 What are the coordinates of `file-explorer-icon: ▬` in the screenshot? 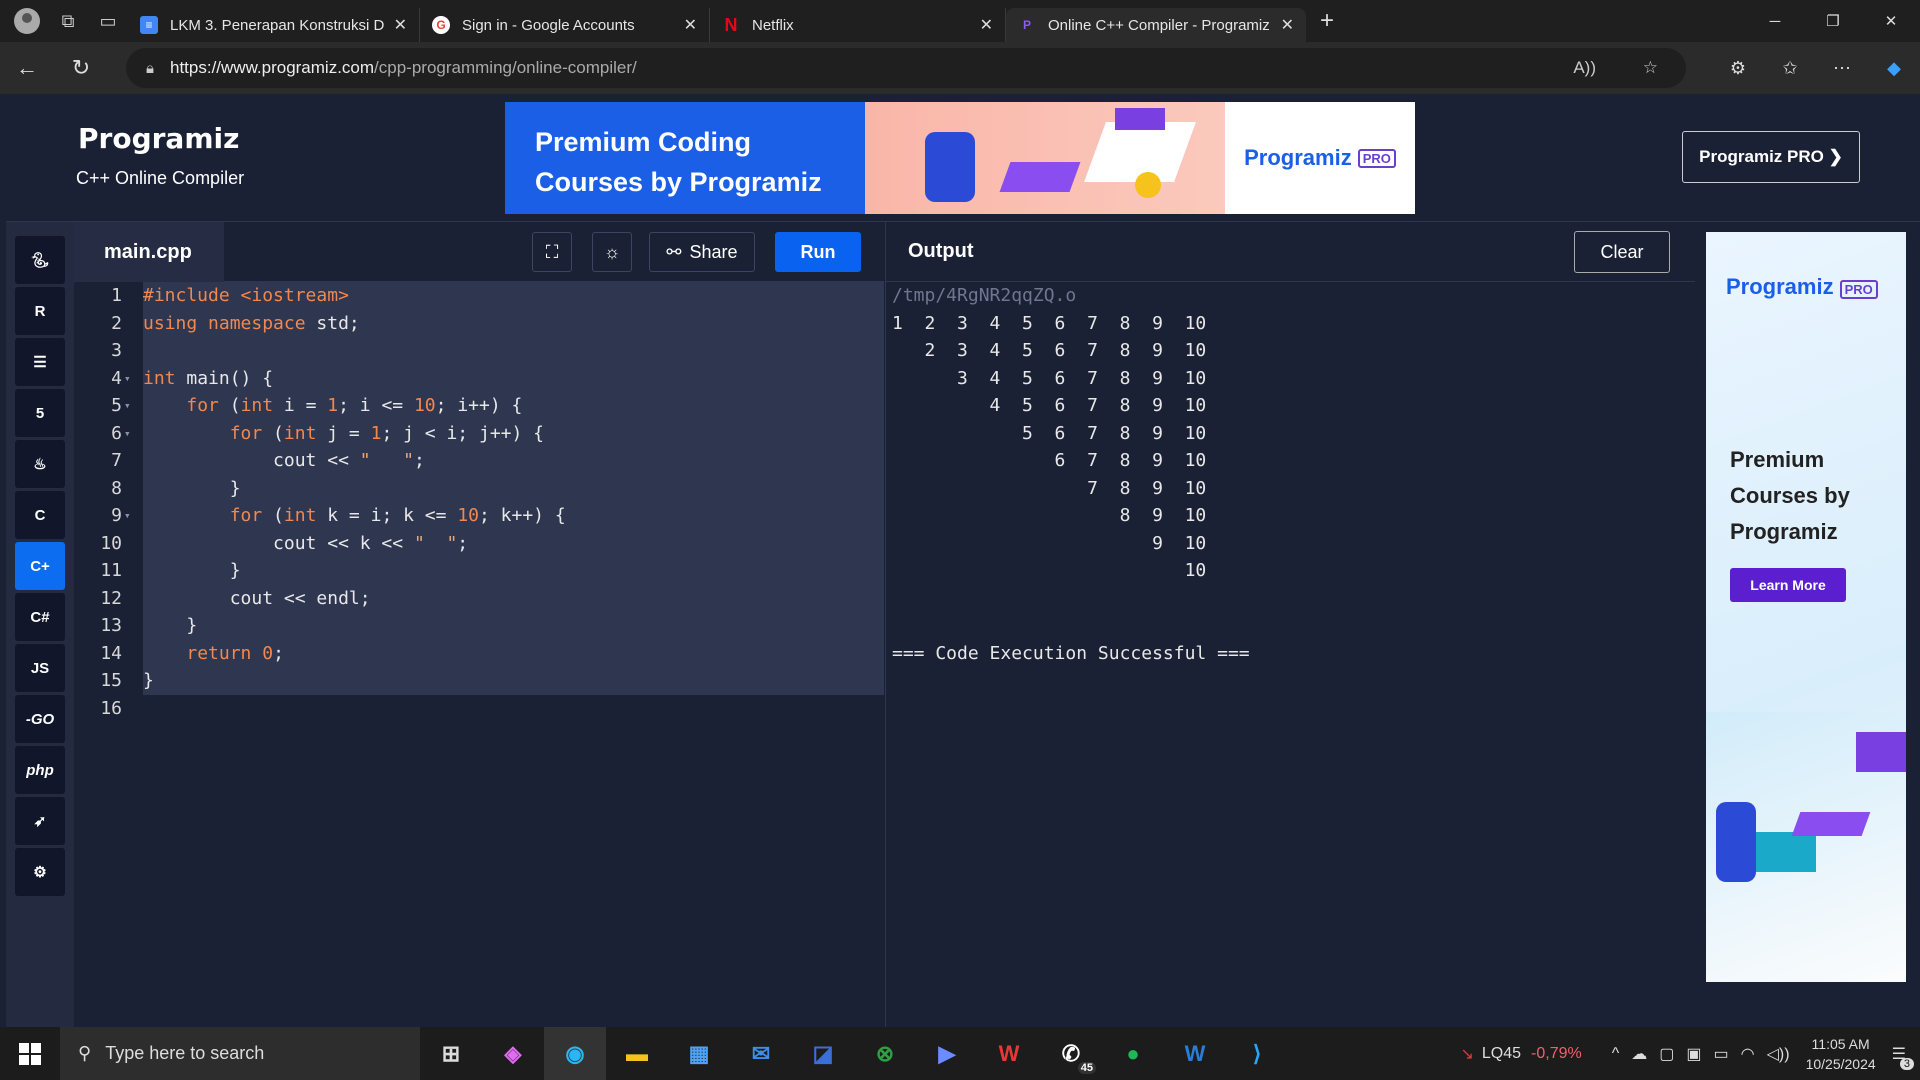 It's located at (637, 1053).